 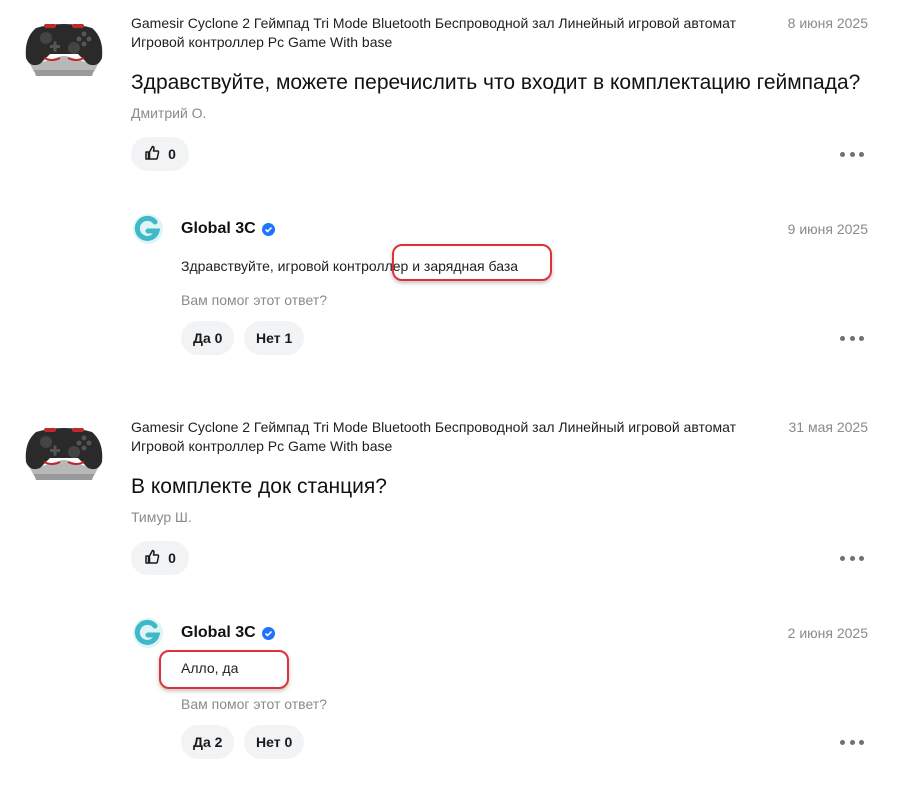 What do you see at coordinates (169, 113) in the screenshot?
I see `question-author: Дмитрий О.` at bounding box center [169, 113].